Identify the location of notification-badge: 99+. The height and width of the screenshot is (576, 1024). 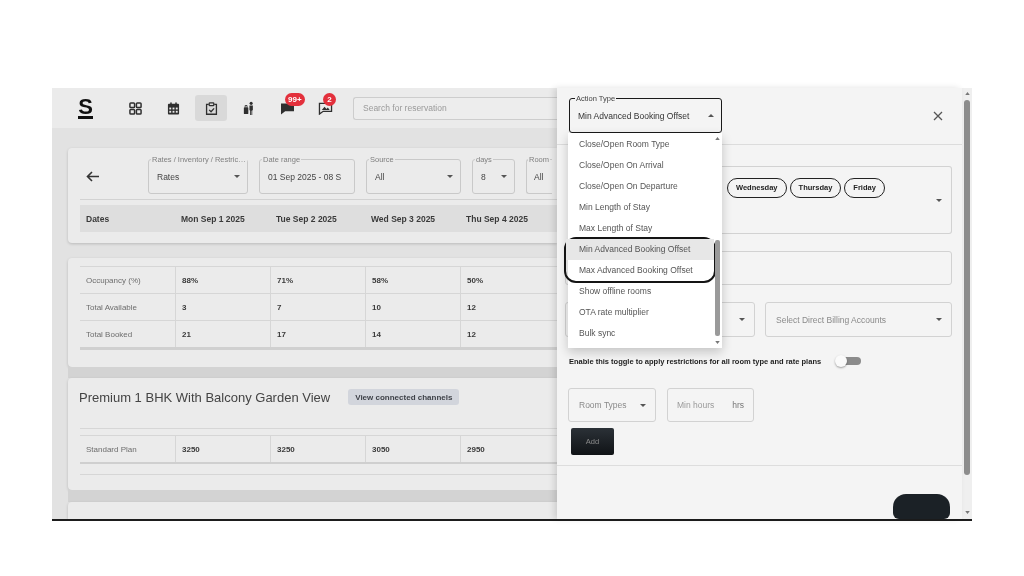
(295, 99).